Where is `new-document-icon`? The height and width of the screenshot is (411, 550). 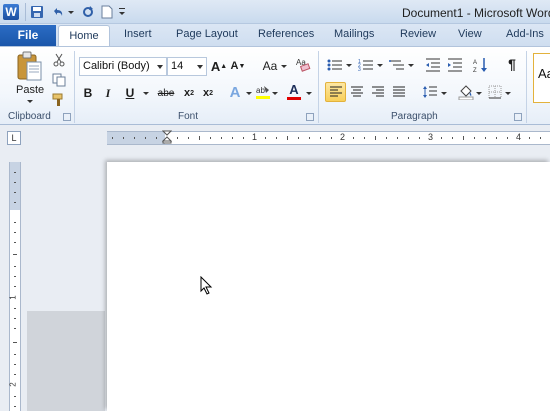 new-document-icon is located at coordinates (107, 12).